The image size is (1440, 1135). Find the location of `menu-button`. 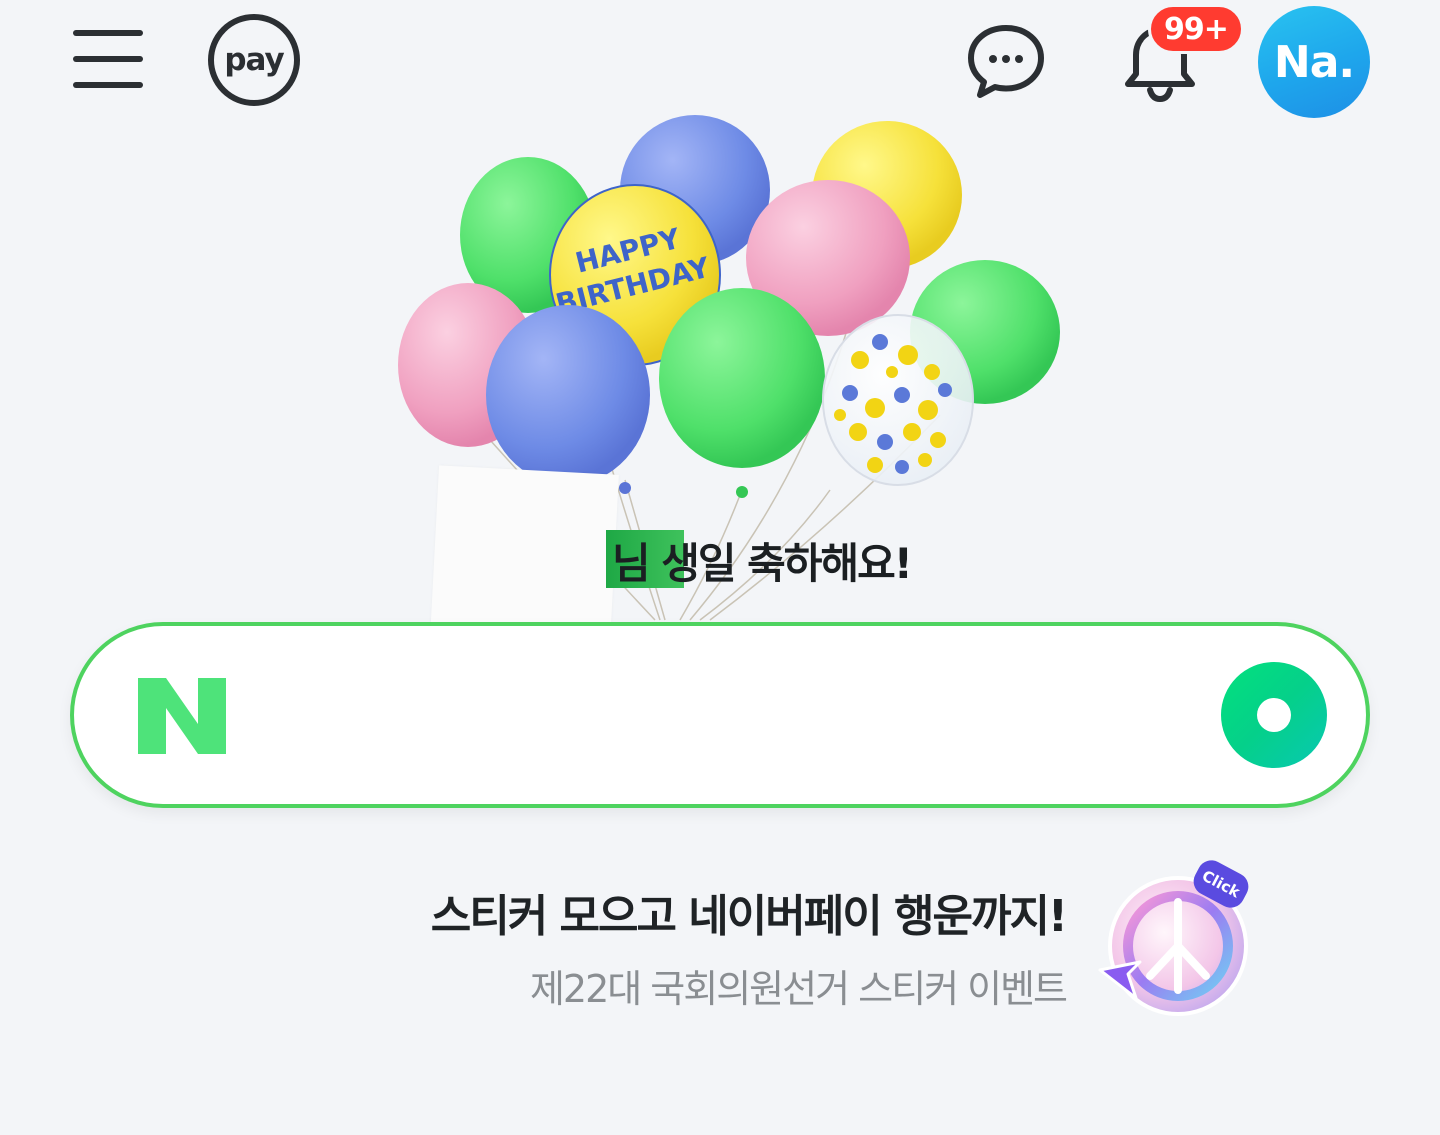

menu-button is located at coordinates (108, 60).